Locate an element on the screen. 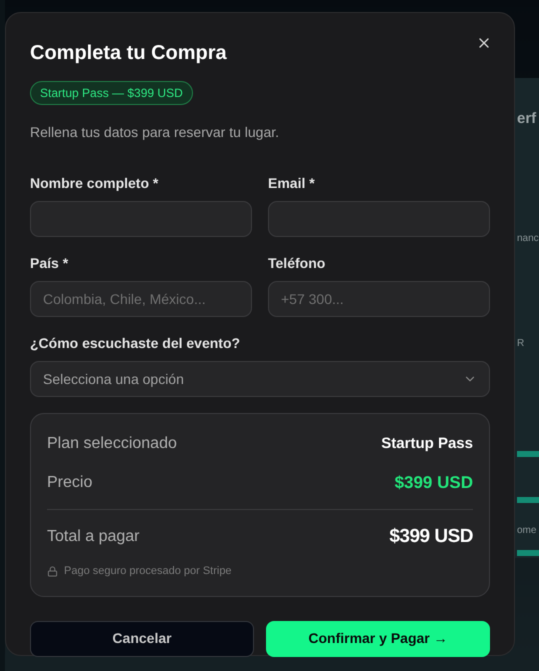 The image size is (539, 671). summary-label: Precio is located at coordinates (69, 482).